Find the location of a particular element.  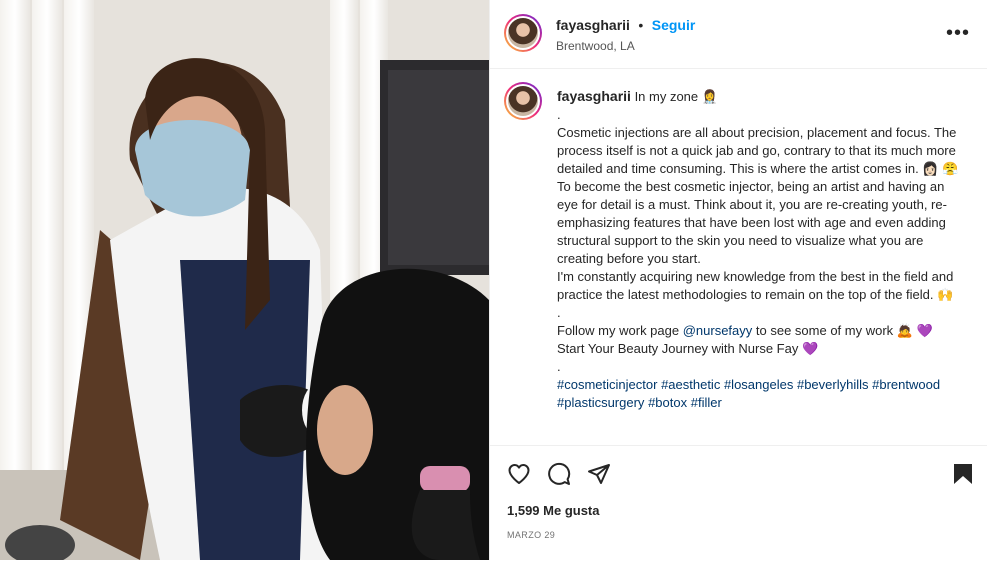

avatar is located at coordinates (523, 33).